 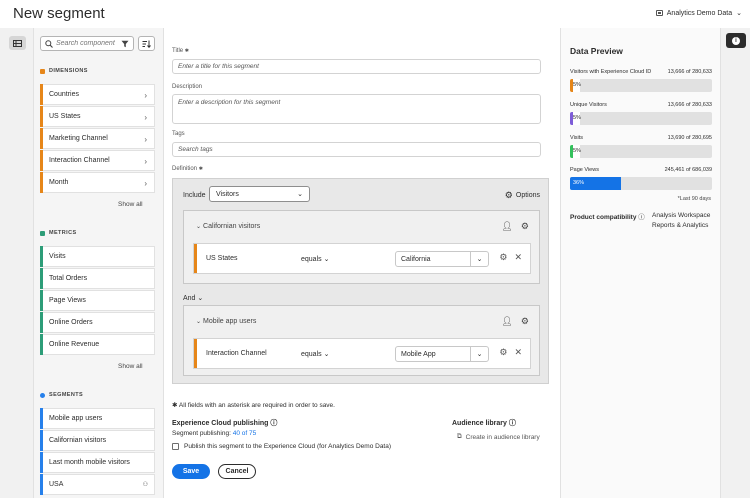 What do you see at coordinates (97, 256) in the screenshot?
I see `metric-item: Visits` at bounding box center [97, 256].